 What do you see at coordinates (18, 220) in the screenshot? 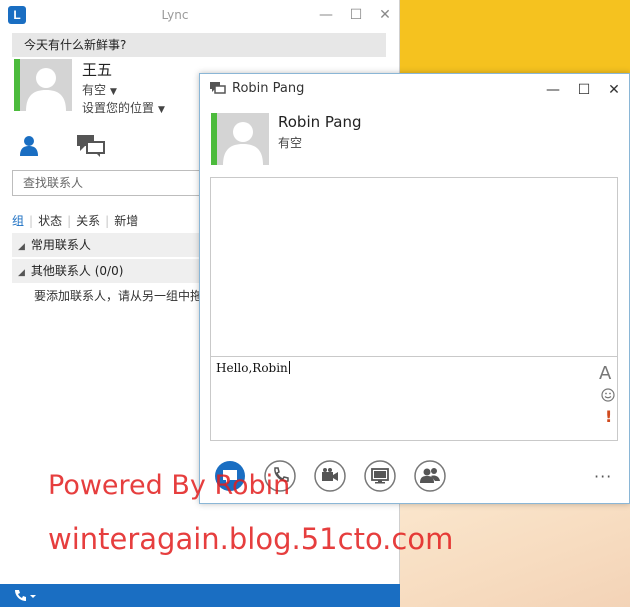
I see `filter-tab-groups: 组` at bounding box center [18, 220].